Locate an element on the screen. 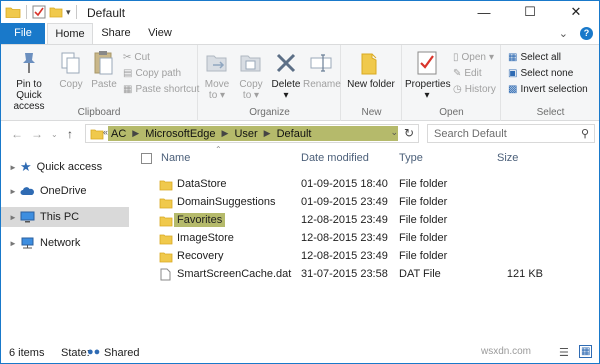 The height and width of the screenshot is (364, 600). tab-share: Share is located at coordinates (116, 33).